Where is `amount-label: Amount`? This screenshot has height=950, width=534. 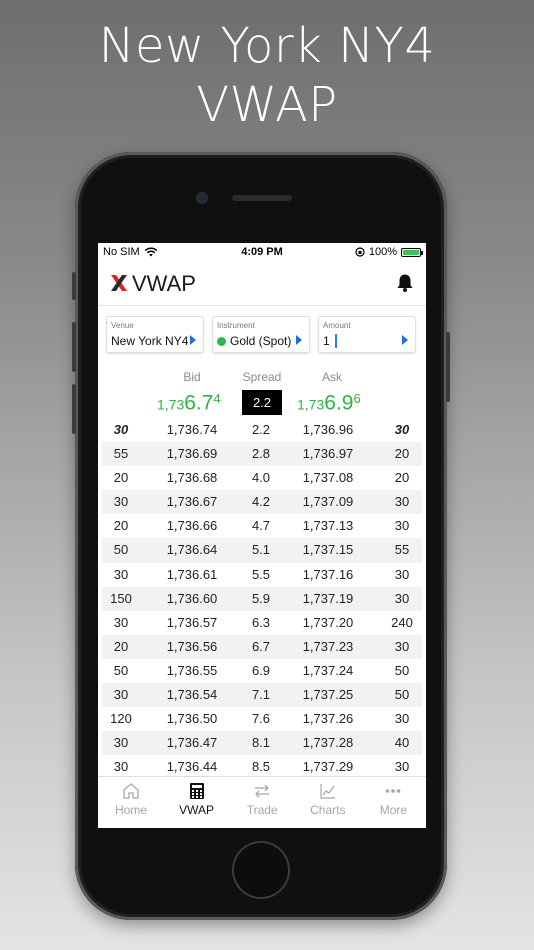
amount-label: Amount is located at coordinates (337, 325).